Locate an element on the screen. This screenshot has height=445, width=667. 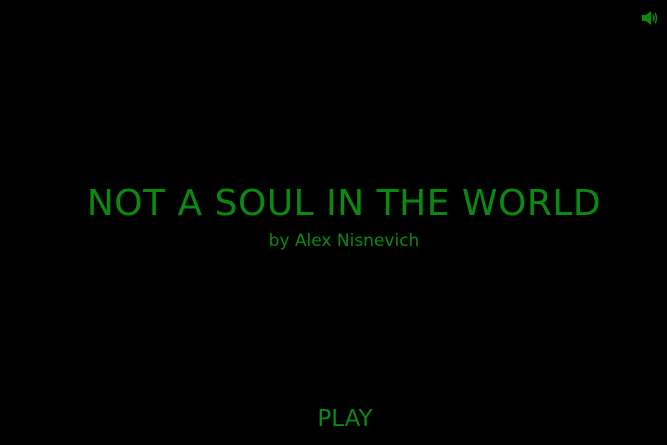
game-byline: by Alex Nisnevich is located at coordinates (344, 241).